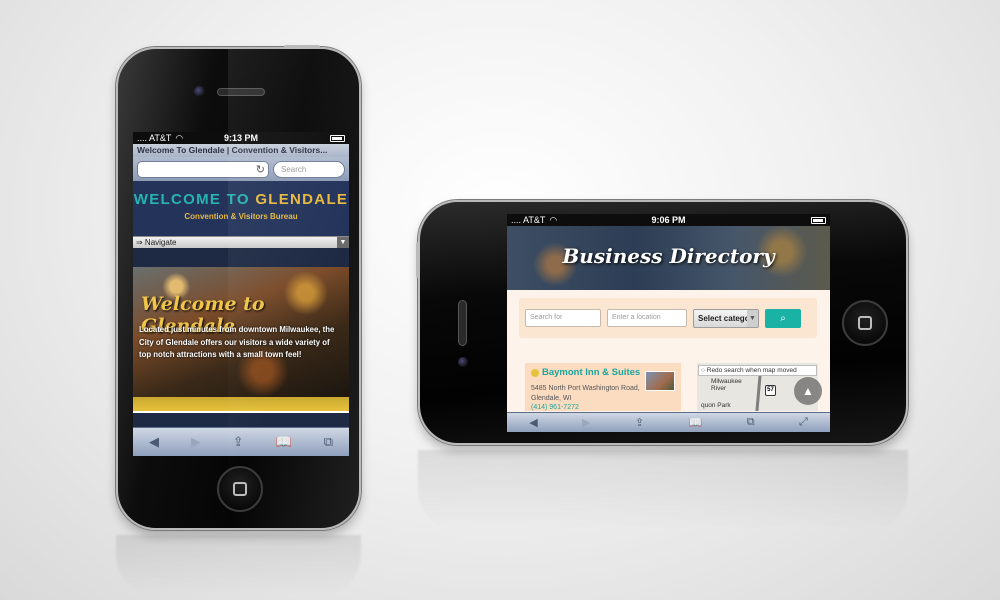 Image resolution: width=1000 pixels, height=600 pixels. What do you see at coordinates (241, 216) in the screenshot?
I see `site-subtitle: Convention & Visitors Bureau` at bounding box center [241, 216].